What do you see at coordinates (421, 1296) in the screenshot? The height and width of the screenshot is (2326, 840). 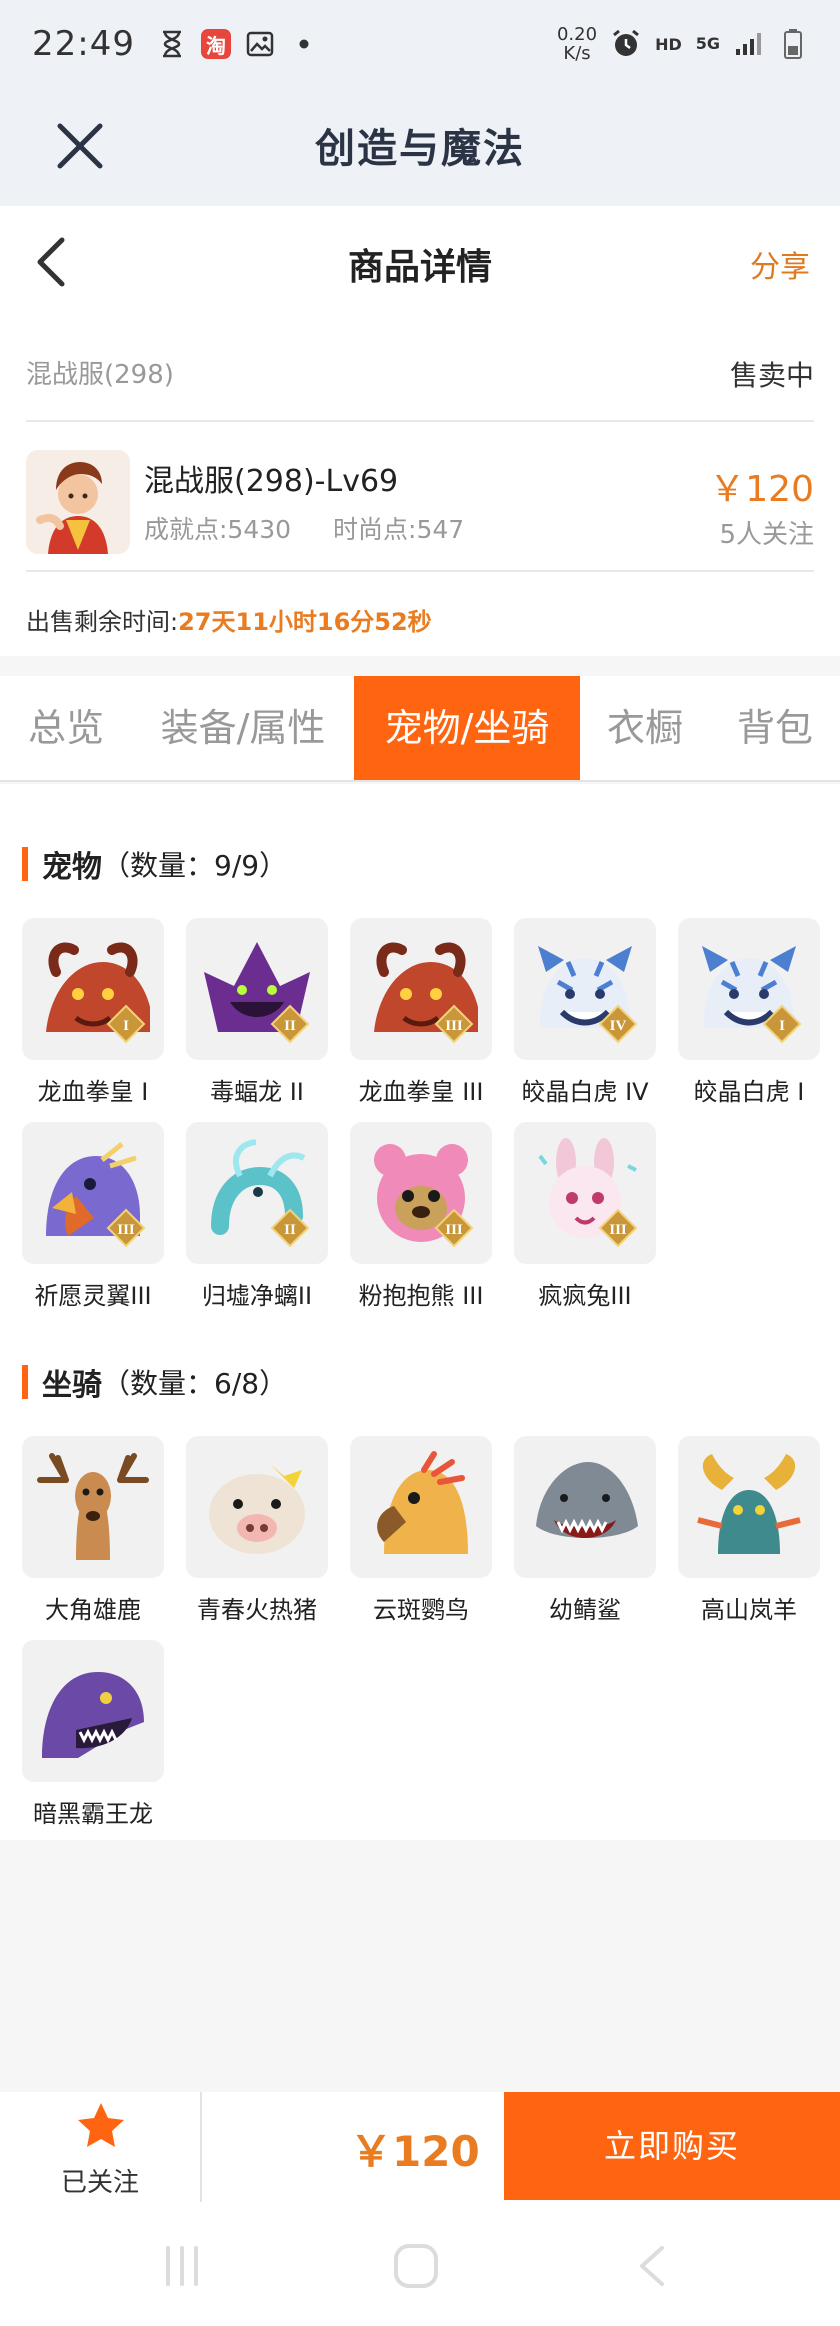 I see `pet-name: 粉抱抱熊 III` at bounding box center [421, 1296].